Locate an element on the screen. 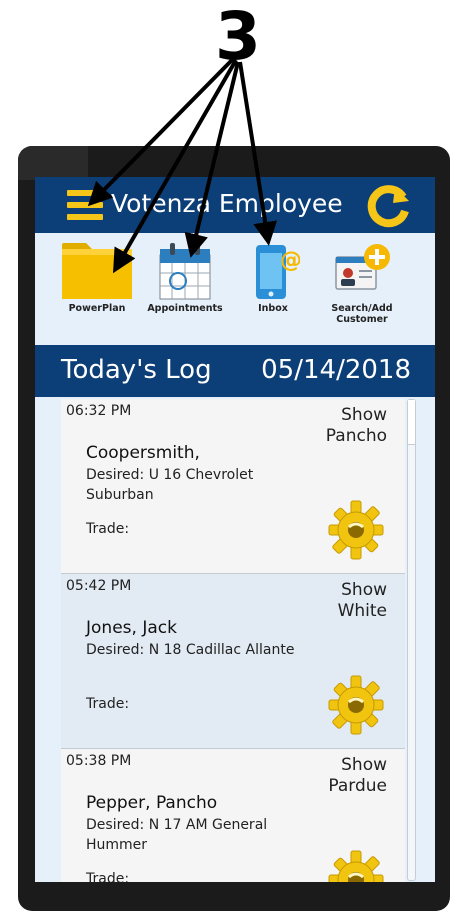  entry-time: 05:42 PM is located at coordinates (99, 586).